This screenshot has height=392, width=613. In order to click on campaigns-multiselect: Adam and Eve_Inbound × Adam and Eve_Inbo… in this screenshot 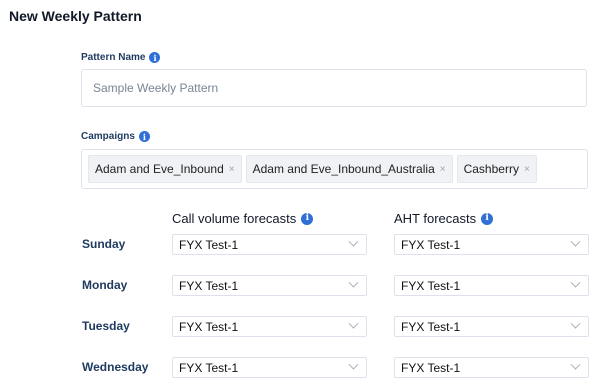, I will do `click(334, 169)`.